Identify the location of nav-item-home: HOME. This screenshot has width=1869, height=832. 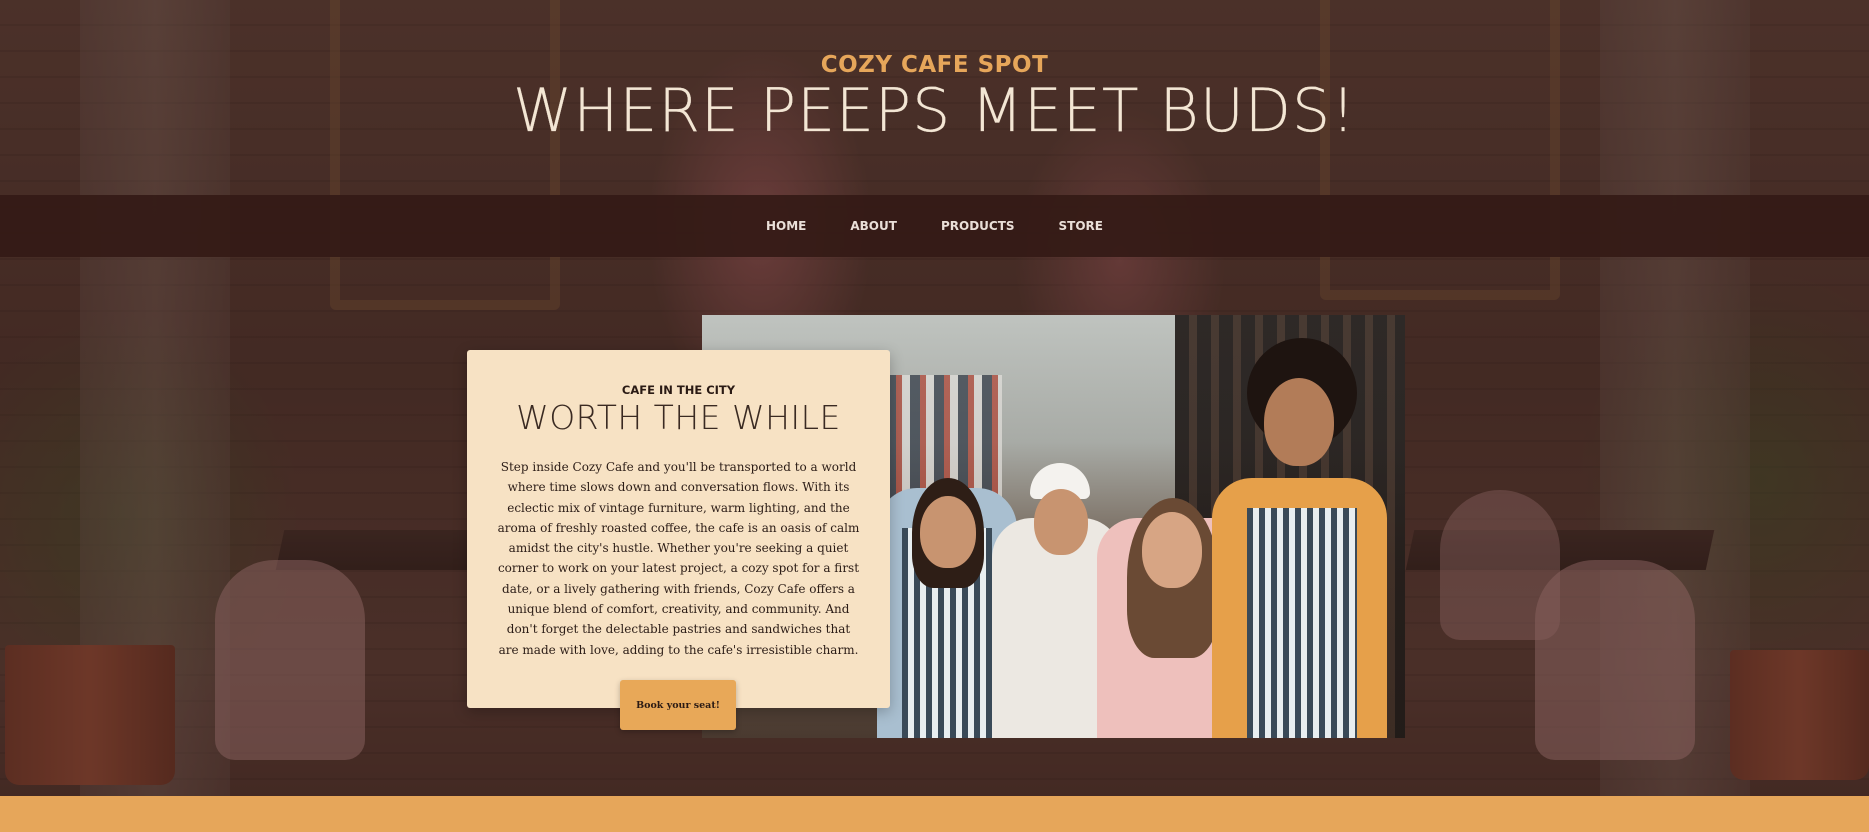
(786, 226).